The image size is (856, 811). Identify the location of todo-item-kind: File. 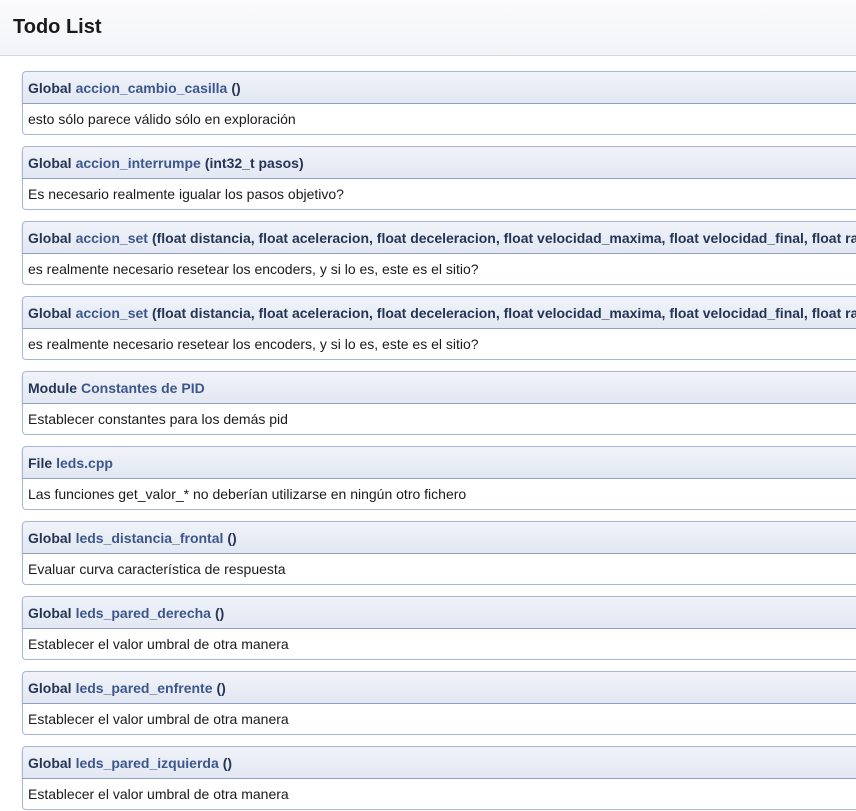
(40, 462).